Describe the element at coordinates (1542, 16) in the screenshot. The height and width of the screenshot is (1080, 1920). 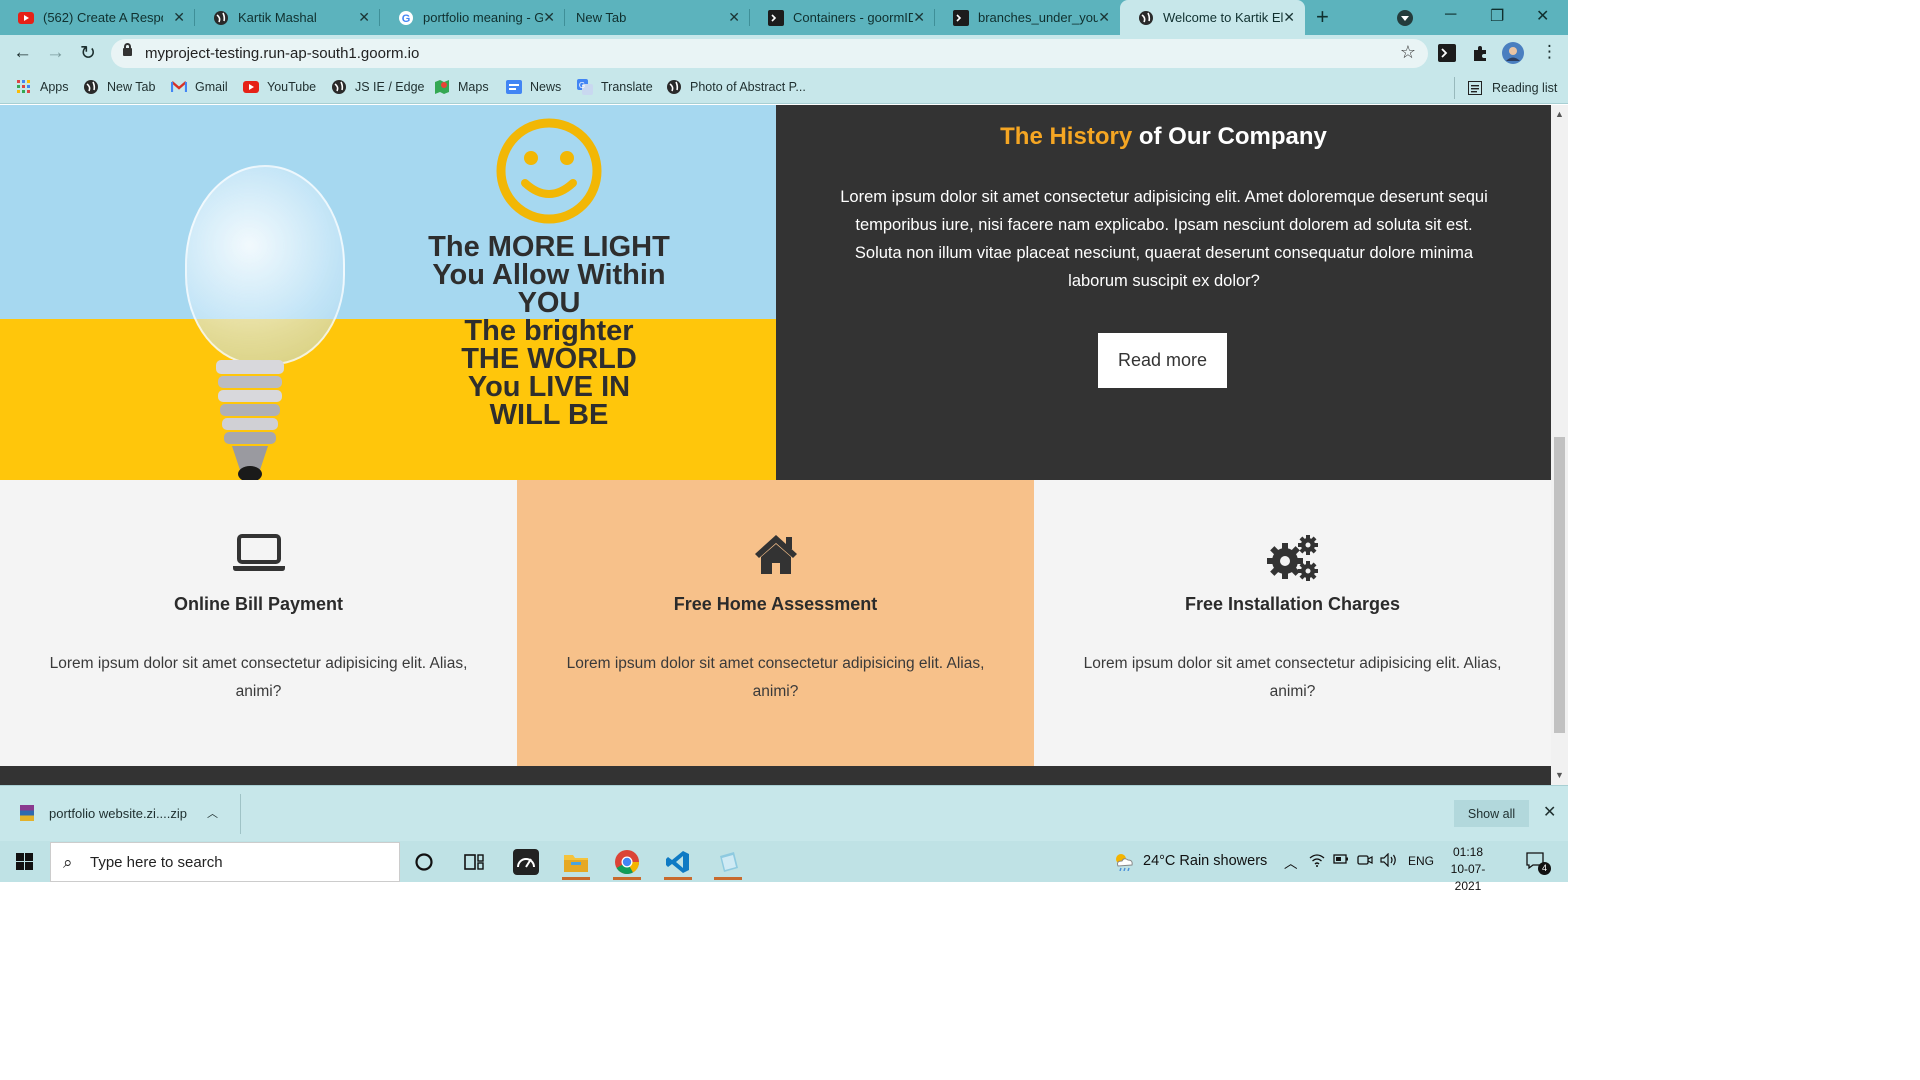
I see `close-window-icon: ✕` at that location.